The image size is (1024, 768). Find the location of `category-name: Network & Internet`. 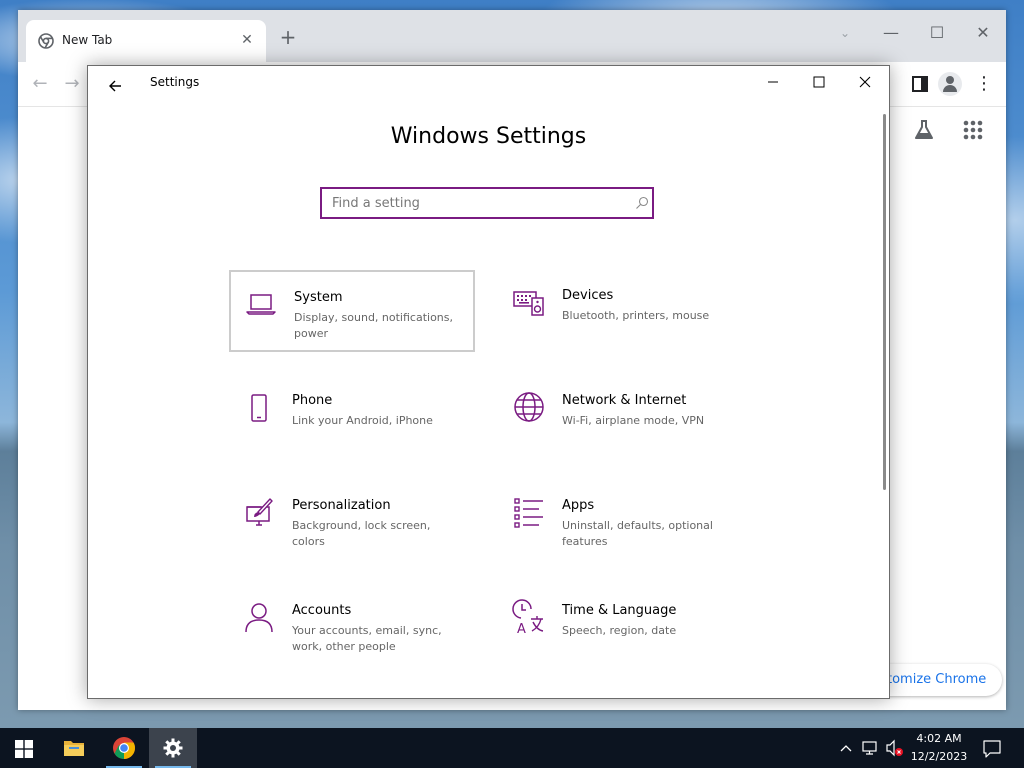

category-name: Network & Internet is located at coordinates (624, 400).